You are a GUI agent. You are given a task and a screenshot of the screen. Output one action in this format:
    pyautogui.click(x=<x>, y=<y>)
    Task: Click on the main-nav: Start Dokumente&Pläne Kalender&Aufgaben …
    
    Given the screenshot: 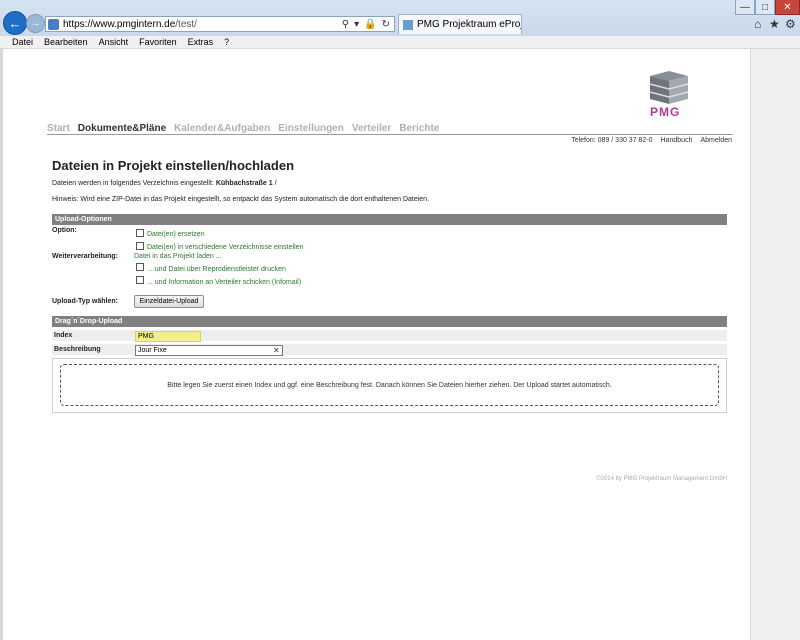 What is the action you would take?
    pyautogui.click(x=243, y=128)
    